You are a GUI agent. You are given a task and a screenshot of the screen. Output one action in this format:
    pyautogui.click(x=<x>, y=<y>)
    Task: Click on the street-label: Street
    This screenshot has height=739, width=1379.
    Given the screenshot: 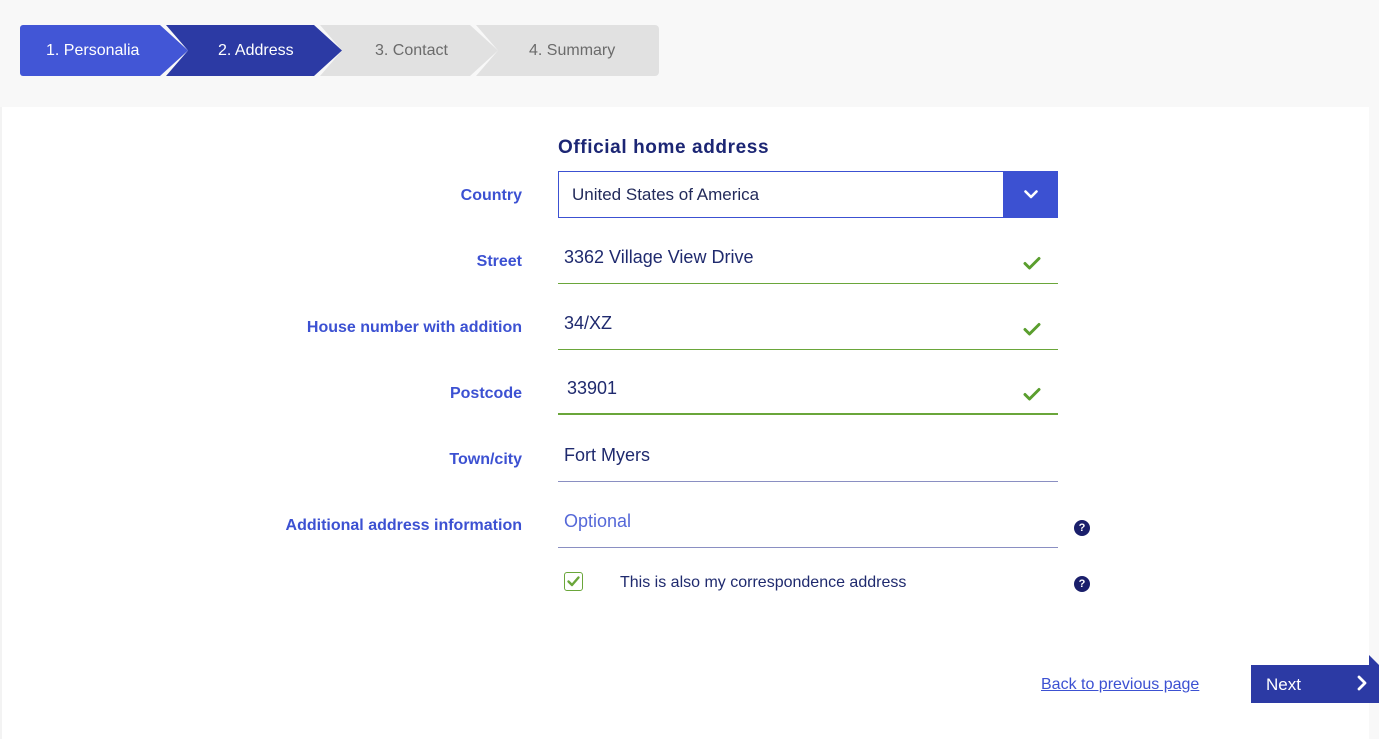 What is the action you would take?
    pyautogui.click(x=499, y=261)
    